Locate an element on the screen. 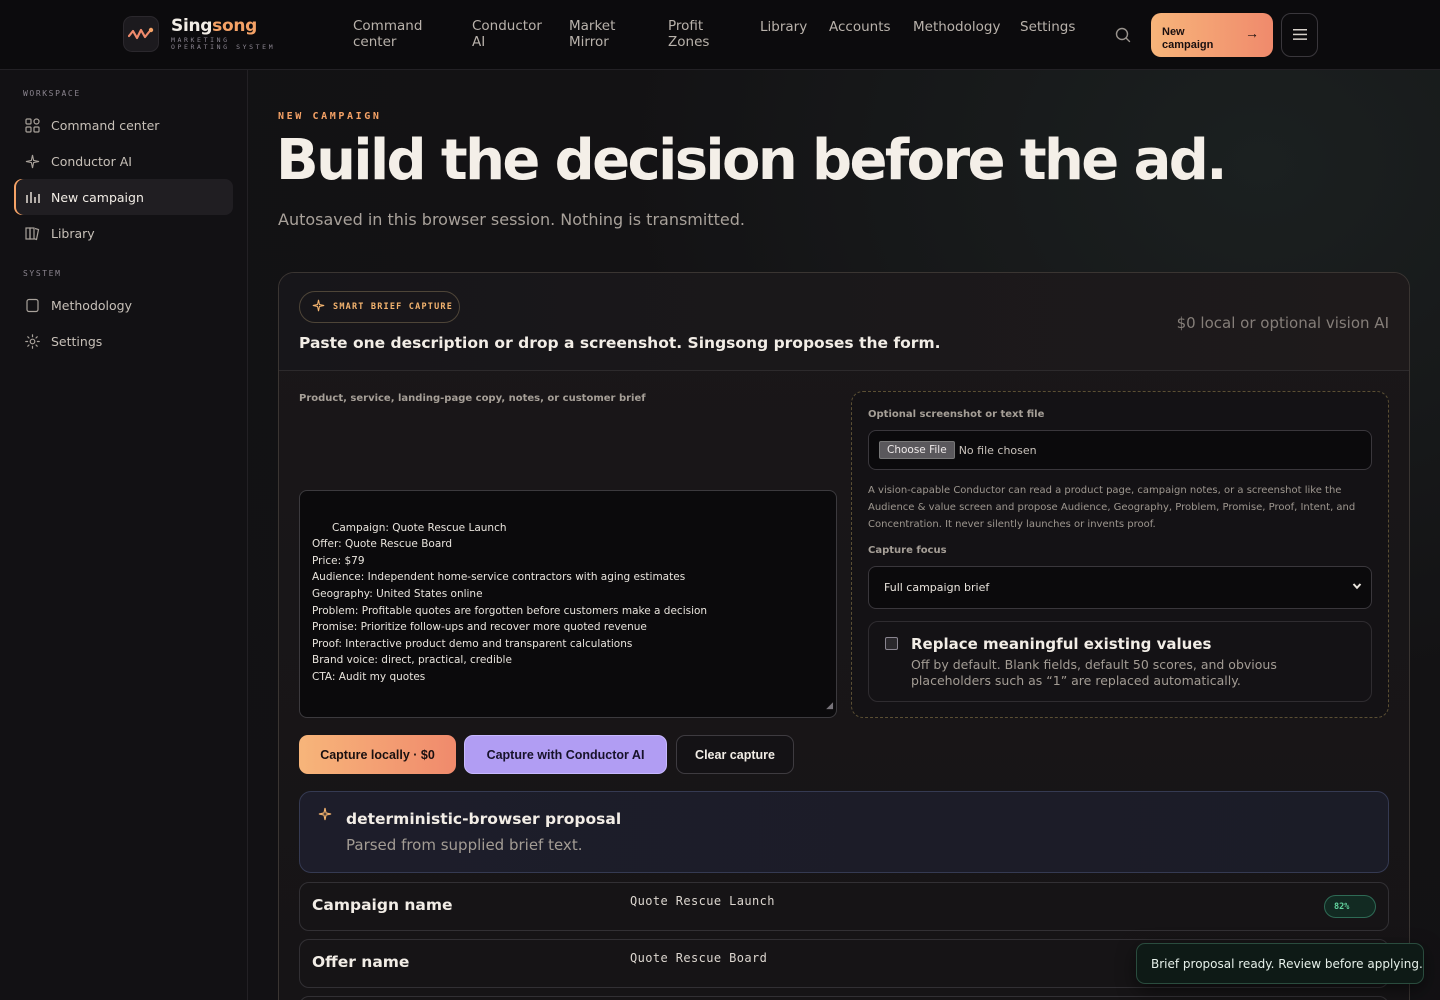 The height and width of the screenshot is (1000, 1440). field-name: Offer name is located at coordinates (361, 962).